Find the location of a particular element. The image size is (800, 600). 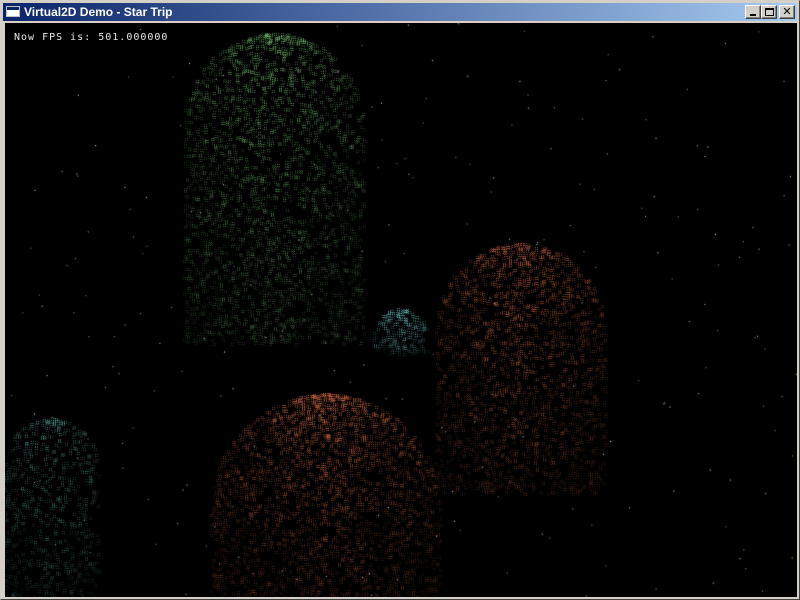

close-icon: ✕ is located at coordinates (787, 11).